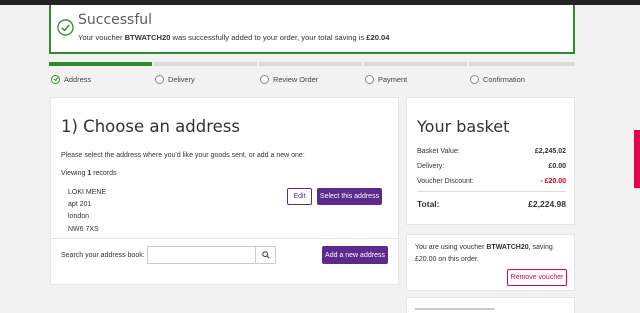 The width and height of the screenshot is (640, 313). I want to click on address-heading: 1) Choose an address, so click(150, 126).